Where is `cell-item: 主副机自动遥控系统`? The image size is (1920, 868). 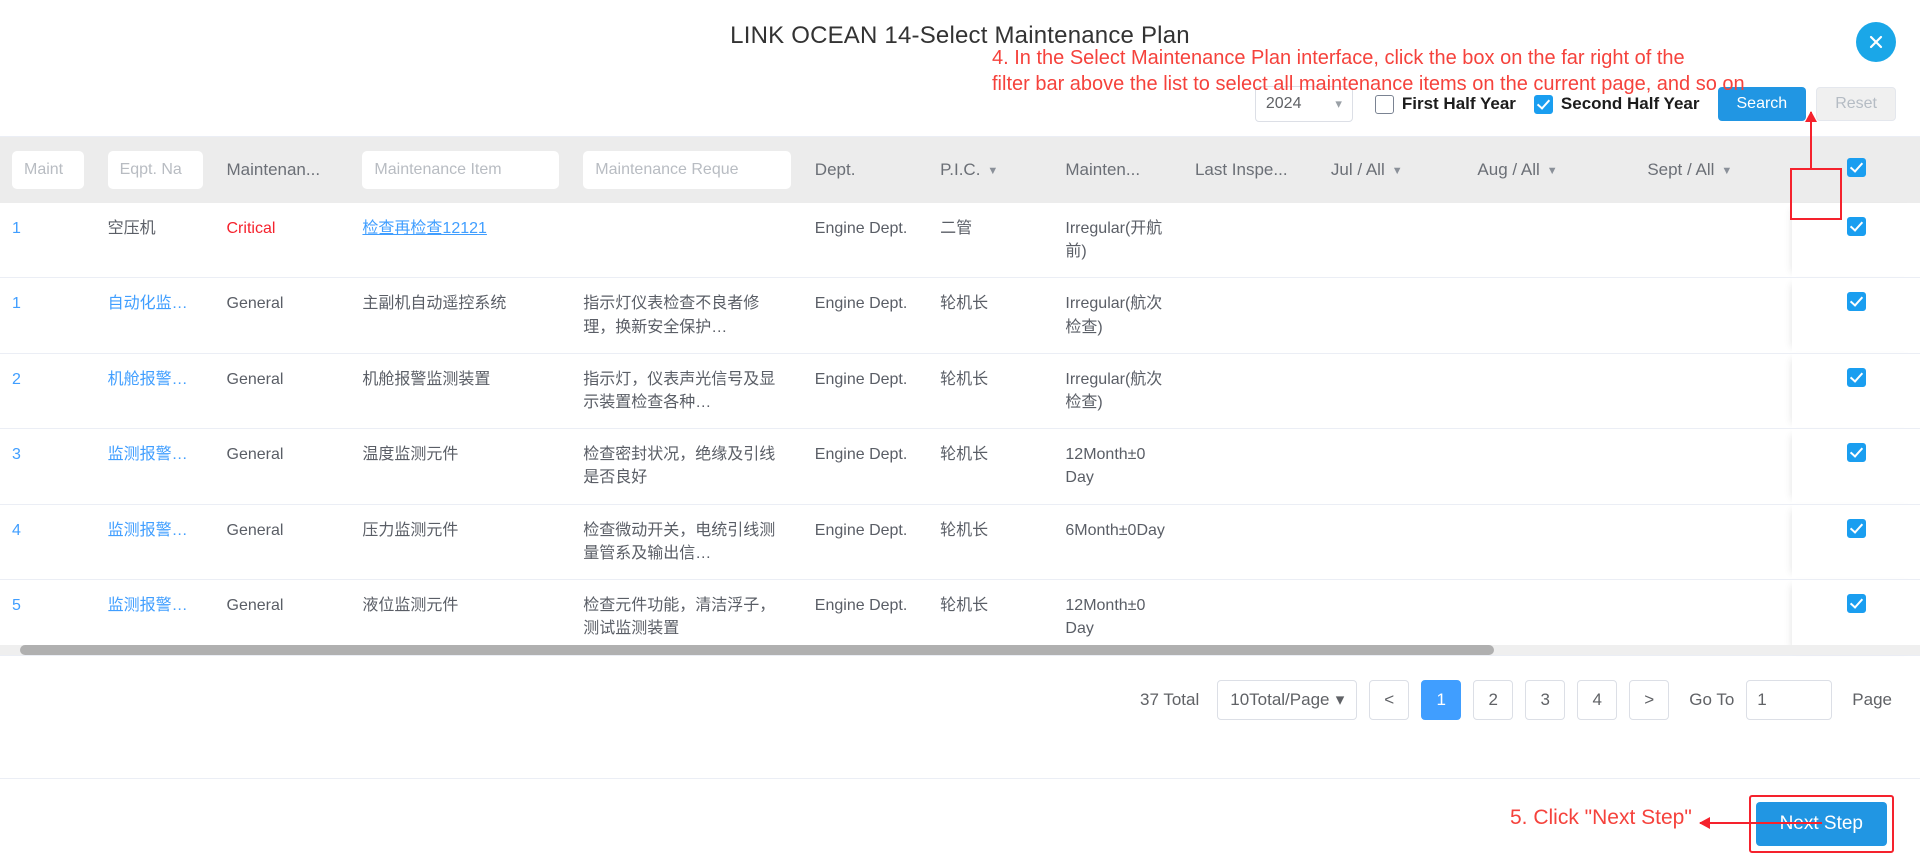 cell-item: 主副机自动遥控系统 is located at coordinates (461, 315).